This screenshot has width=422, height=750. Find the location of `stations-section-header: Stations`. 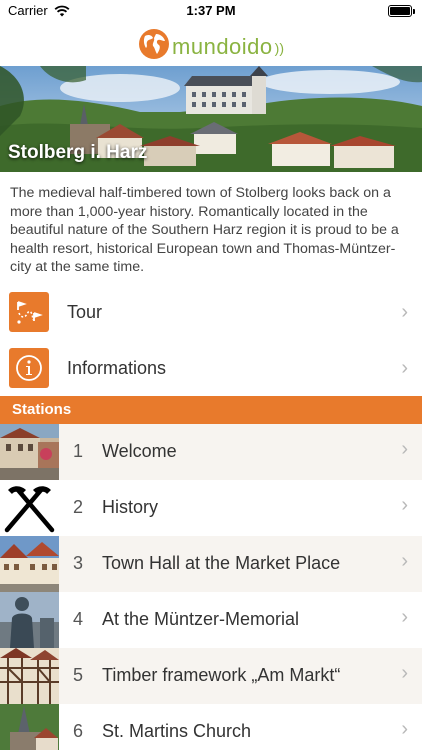

stations-section-header: Stations is located at coordinates (211, 410).